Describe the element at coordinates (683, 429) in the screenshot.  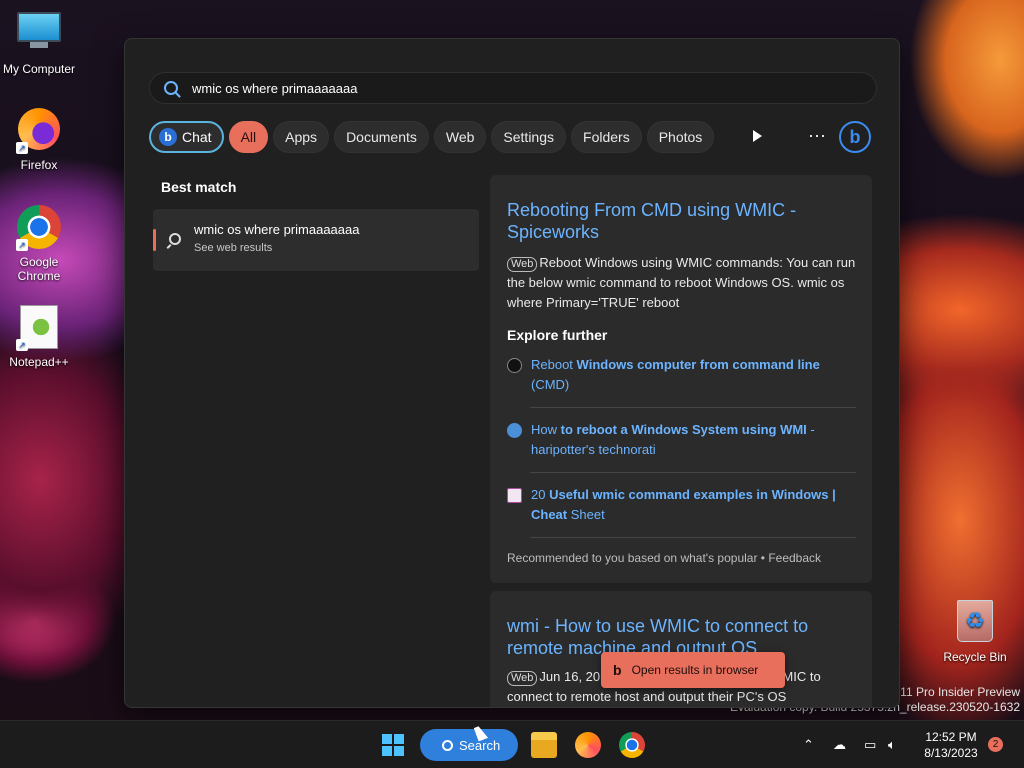
I see `explore-bold-text: to reboot a Windows System using WMI` at that location.